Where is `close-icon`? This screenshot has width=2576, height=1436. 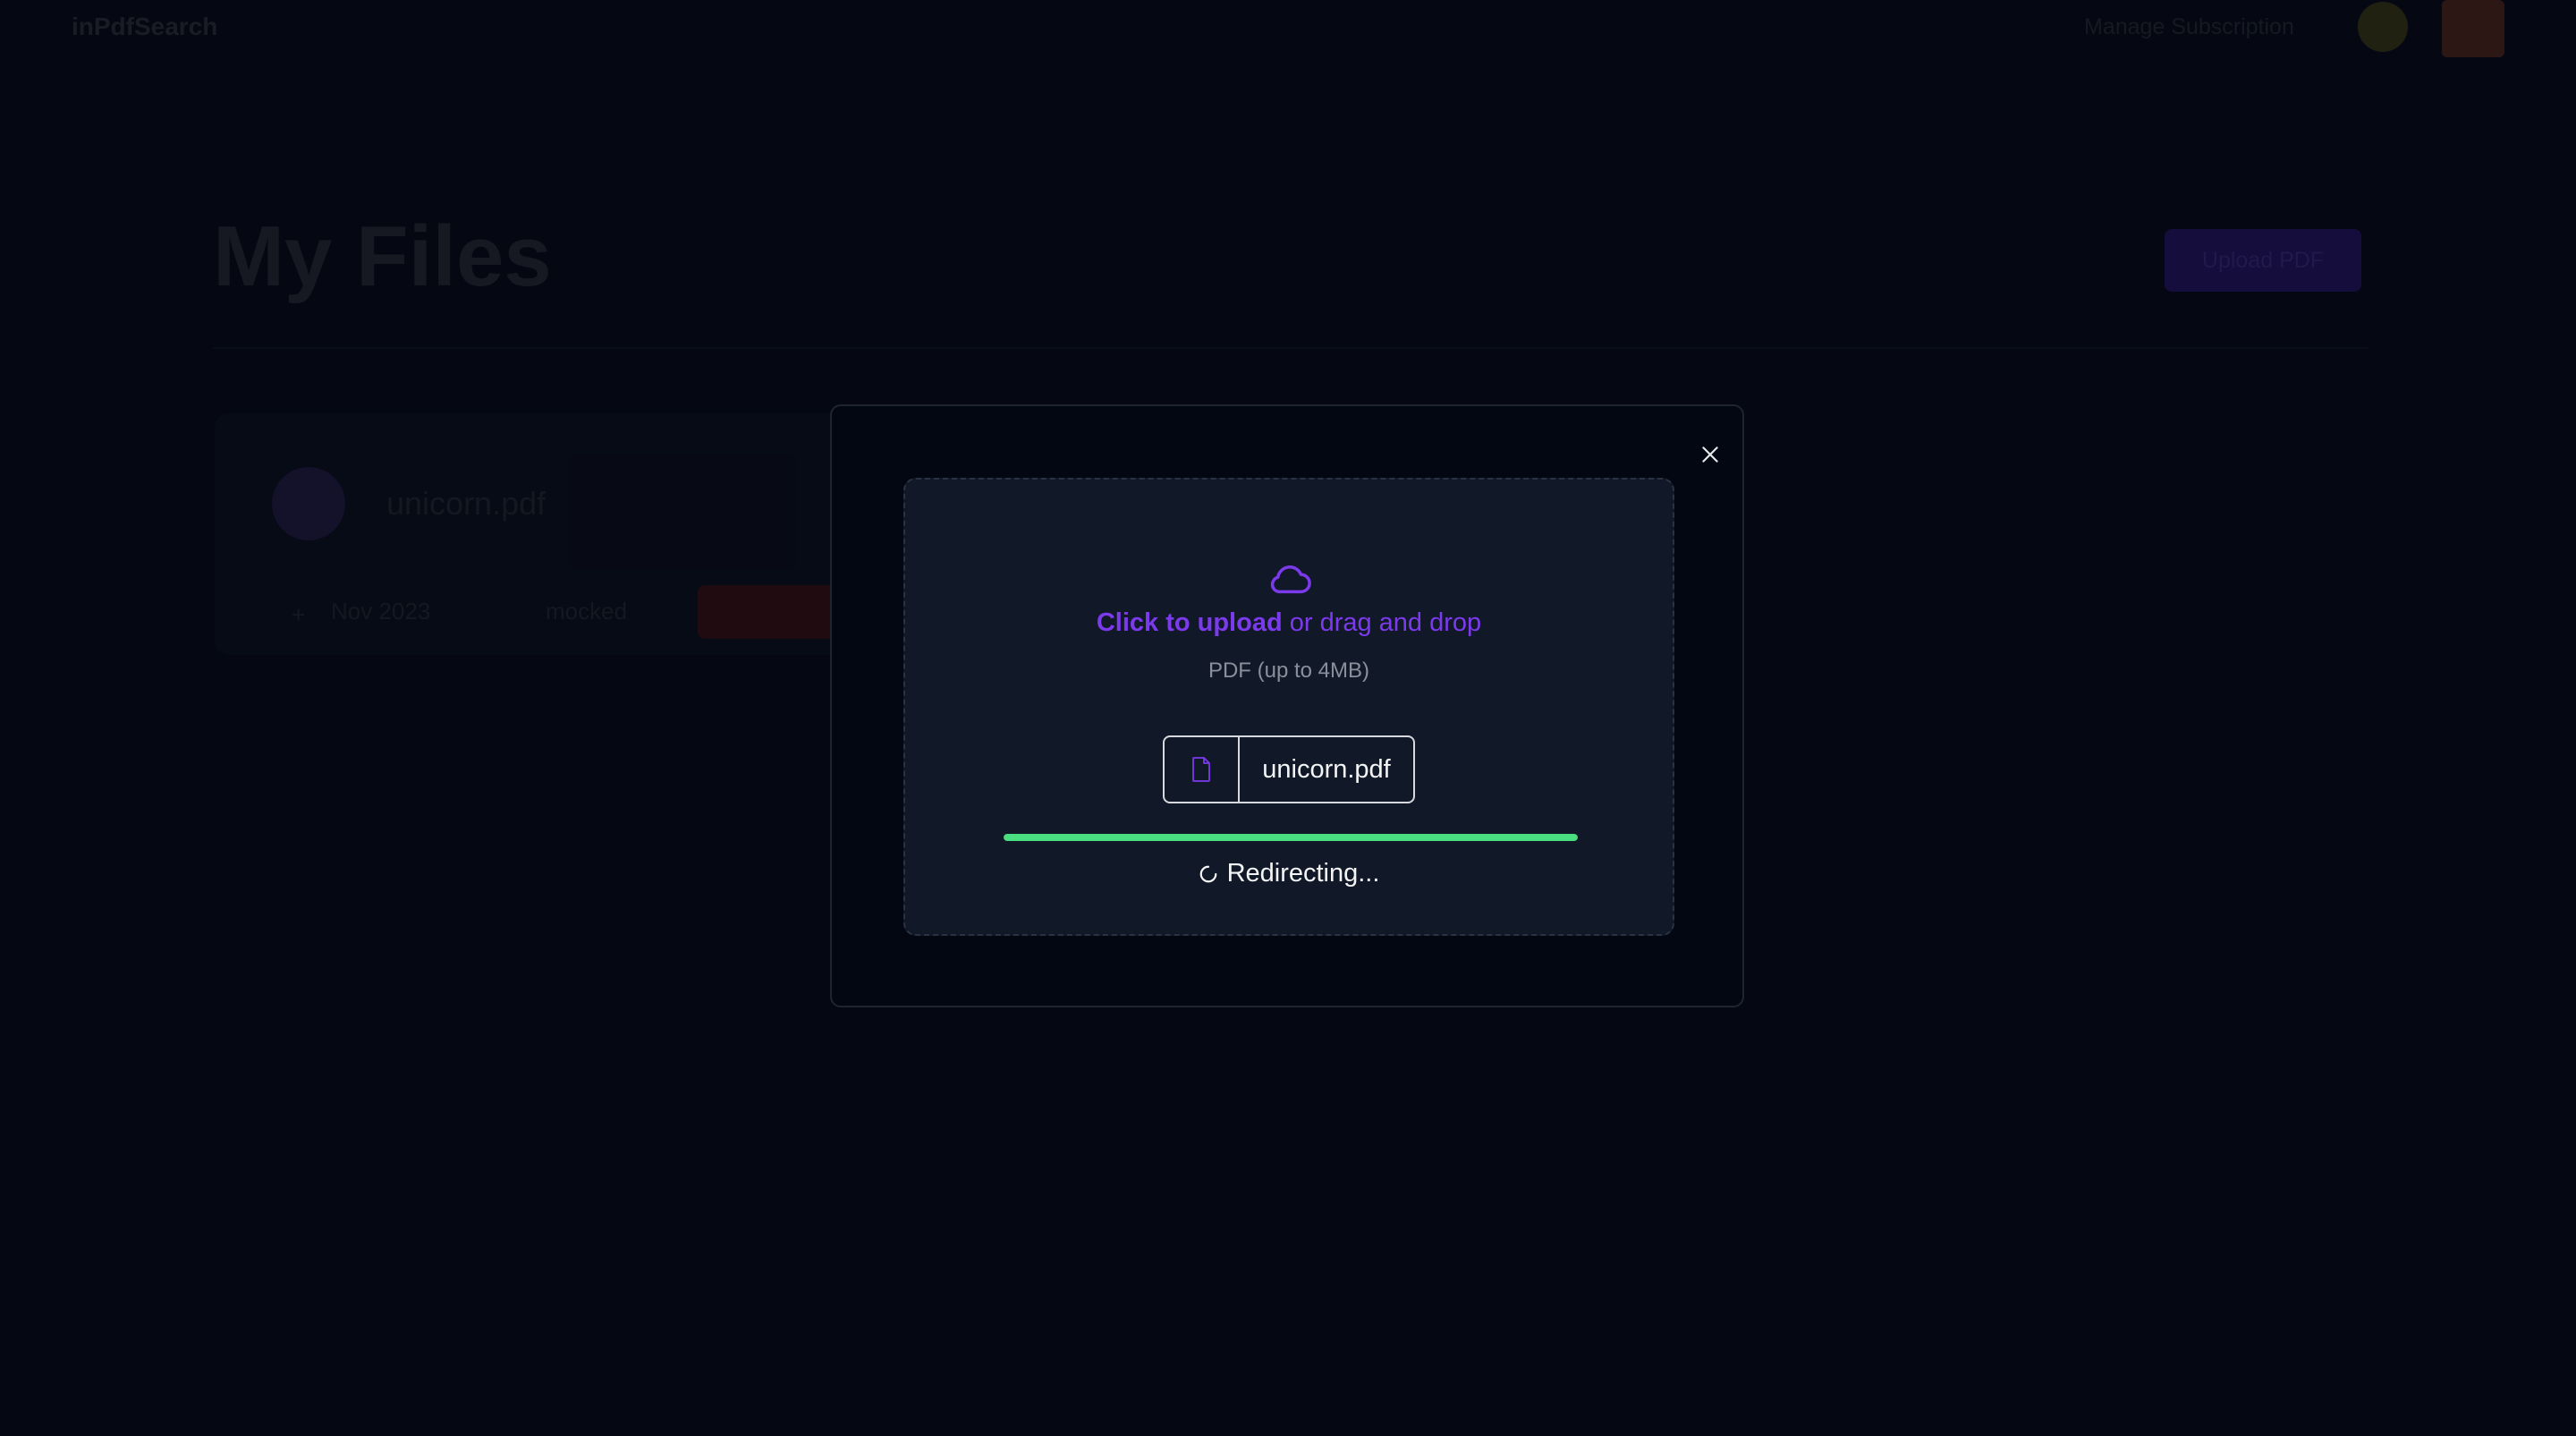
close-icon is located at coordinates (1710, 455).